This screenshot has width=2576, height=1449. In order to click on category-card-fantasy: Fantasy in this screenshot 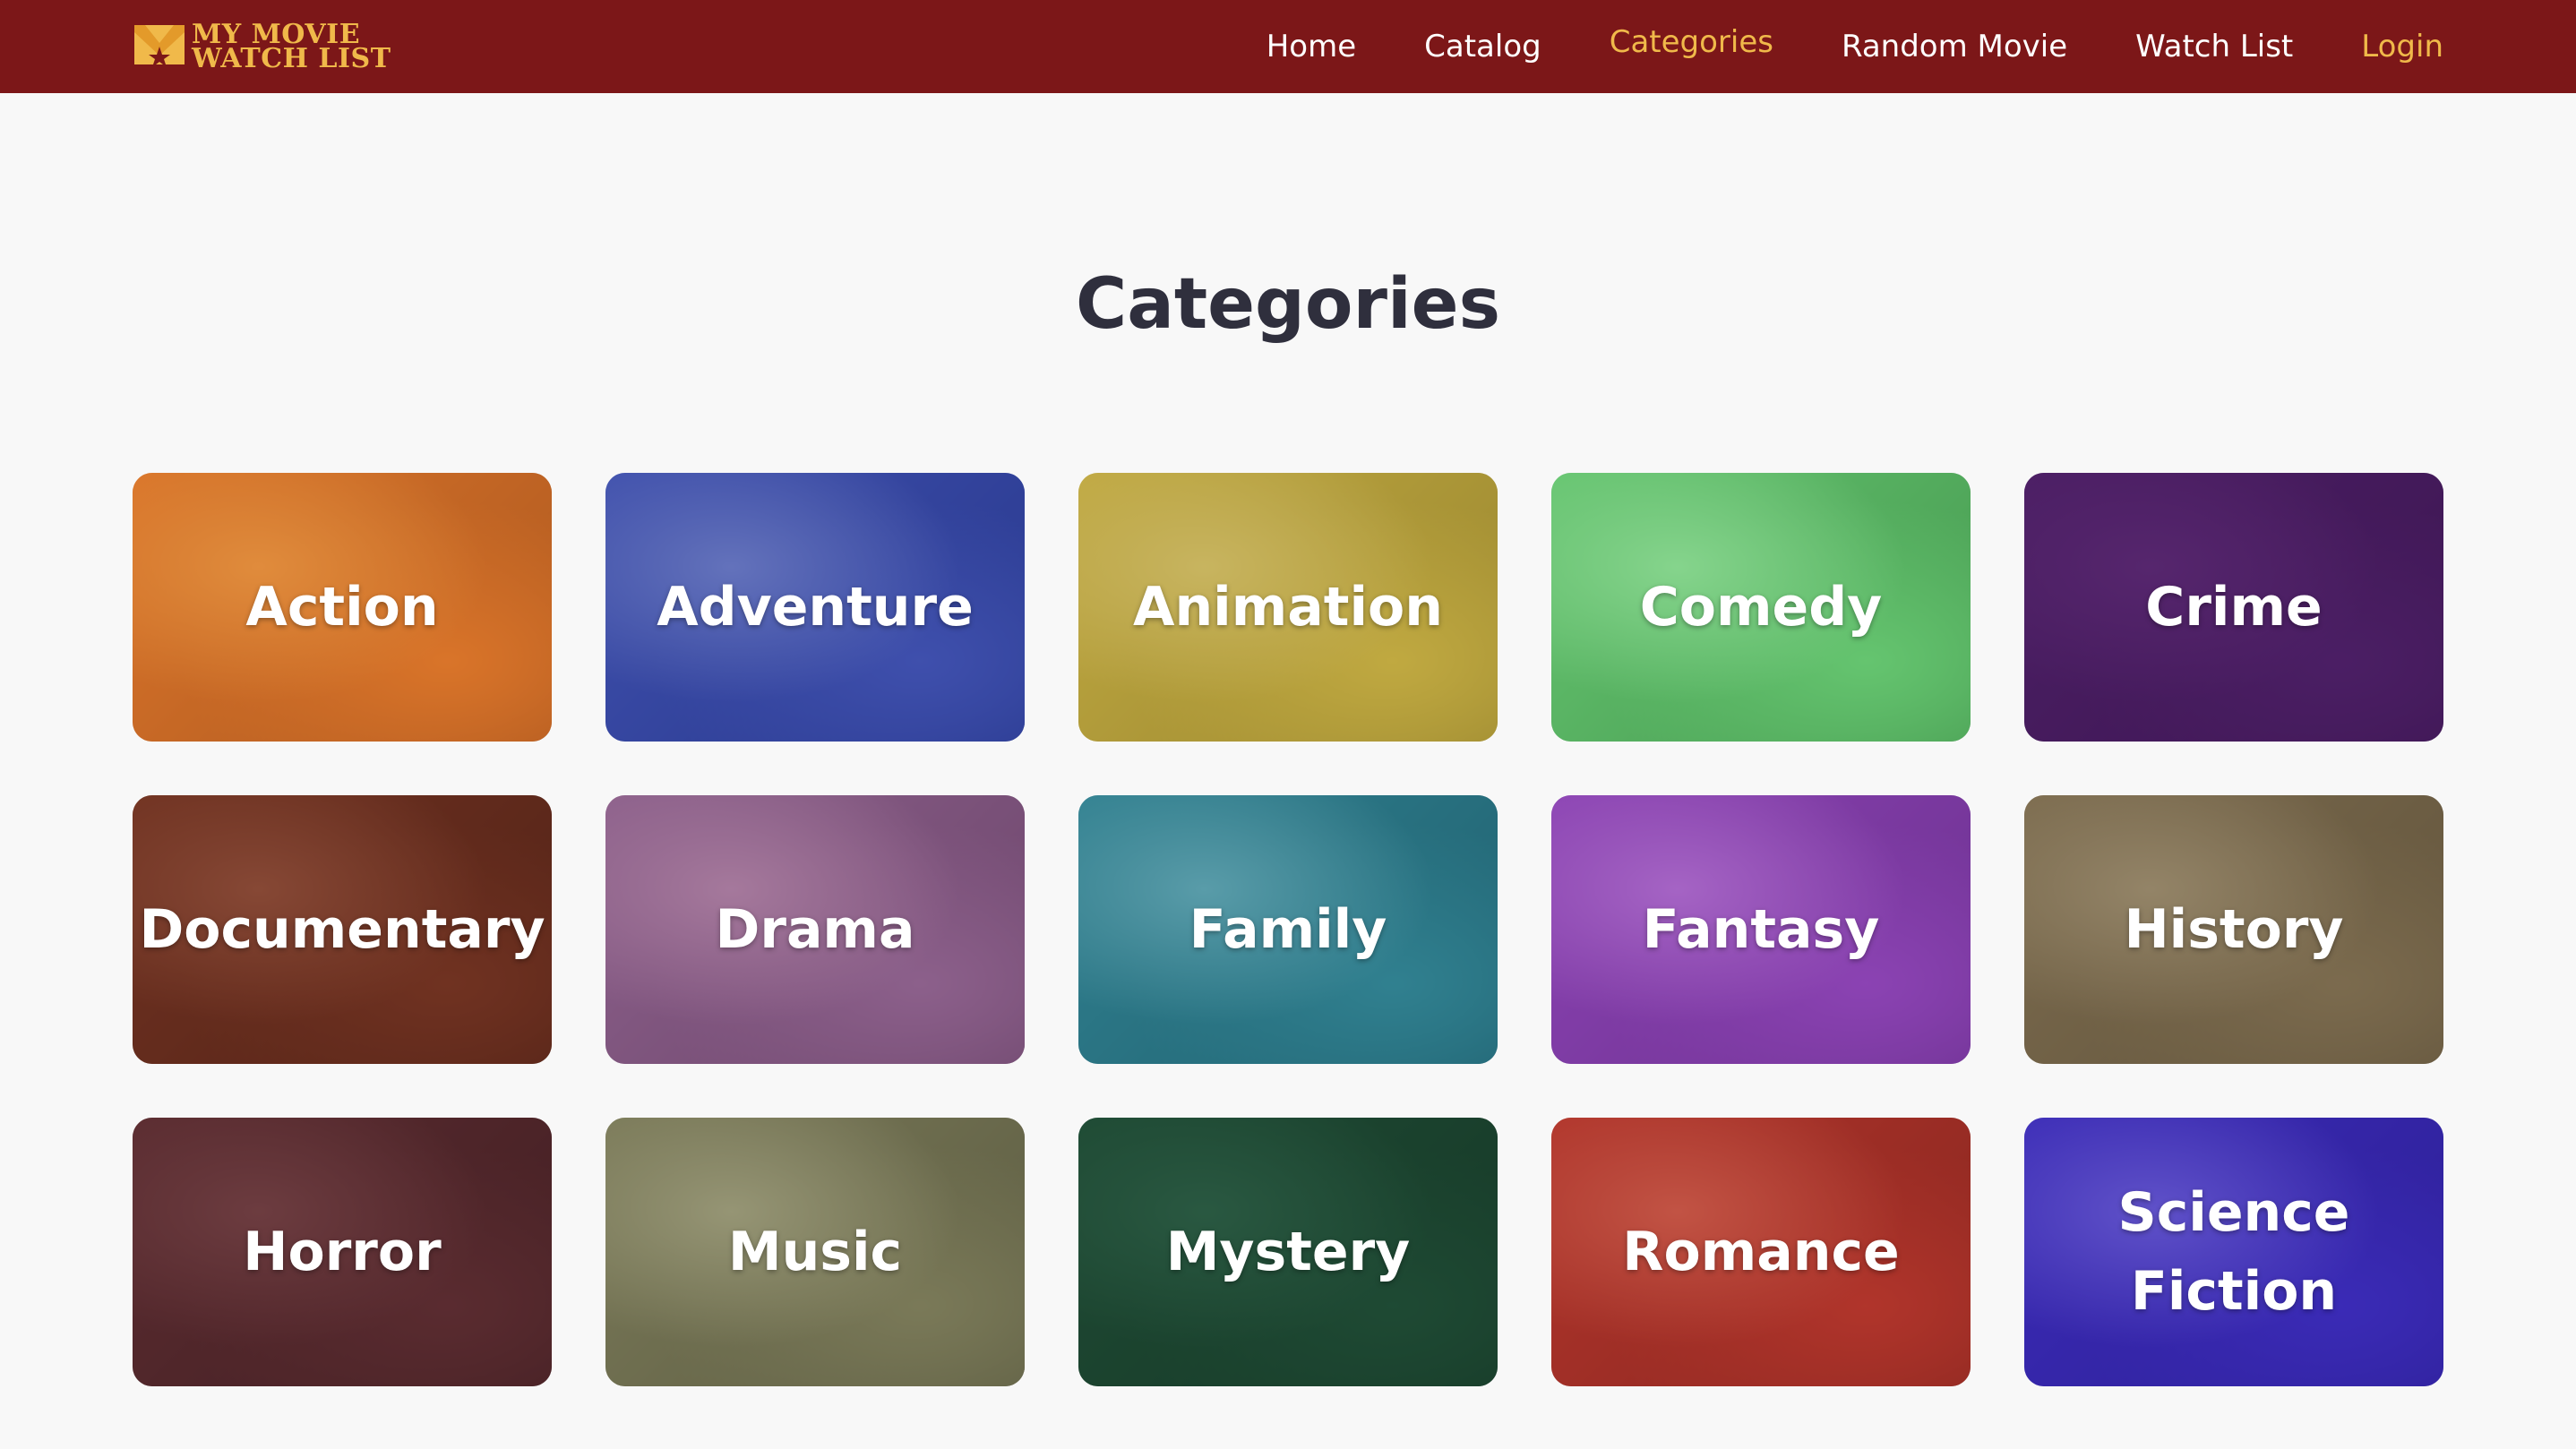, I will do `click(1761, 930)`.